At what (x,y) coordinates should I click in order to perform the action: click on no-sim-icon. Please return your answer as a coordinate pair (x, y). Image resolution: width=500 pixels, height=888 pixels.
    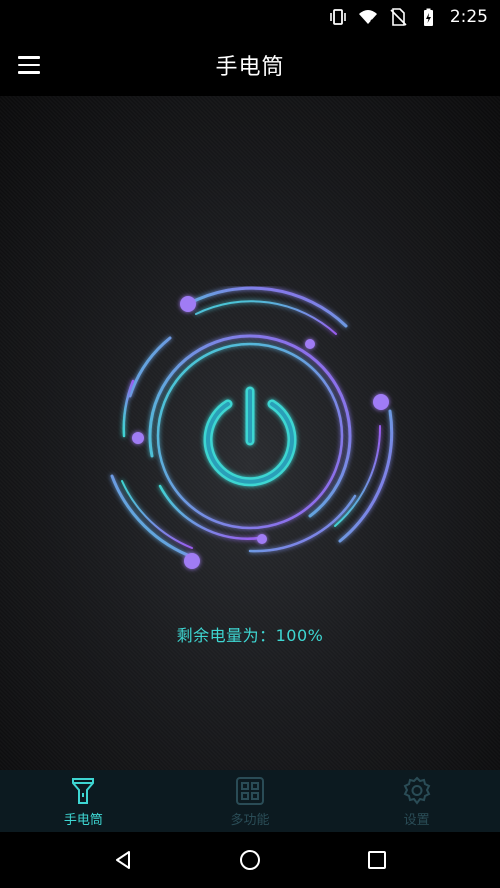
    Looking at the image, I should click on (398, 17).